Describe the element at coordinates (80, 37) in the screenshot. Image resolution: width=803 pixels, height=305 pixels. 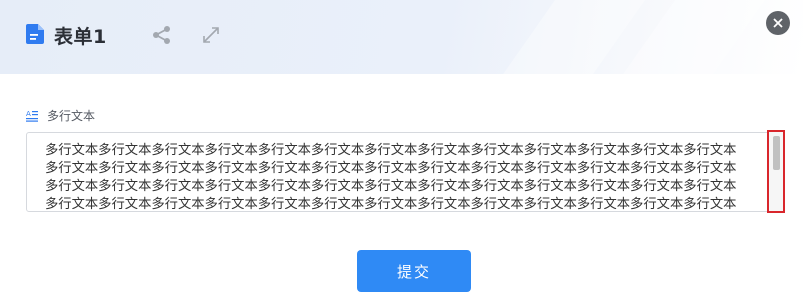
I see `form-title: 表单1` at that location.